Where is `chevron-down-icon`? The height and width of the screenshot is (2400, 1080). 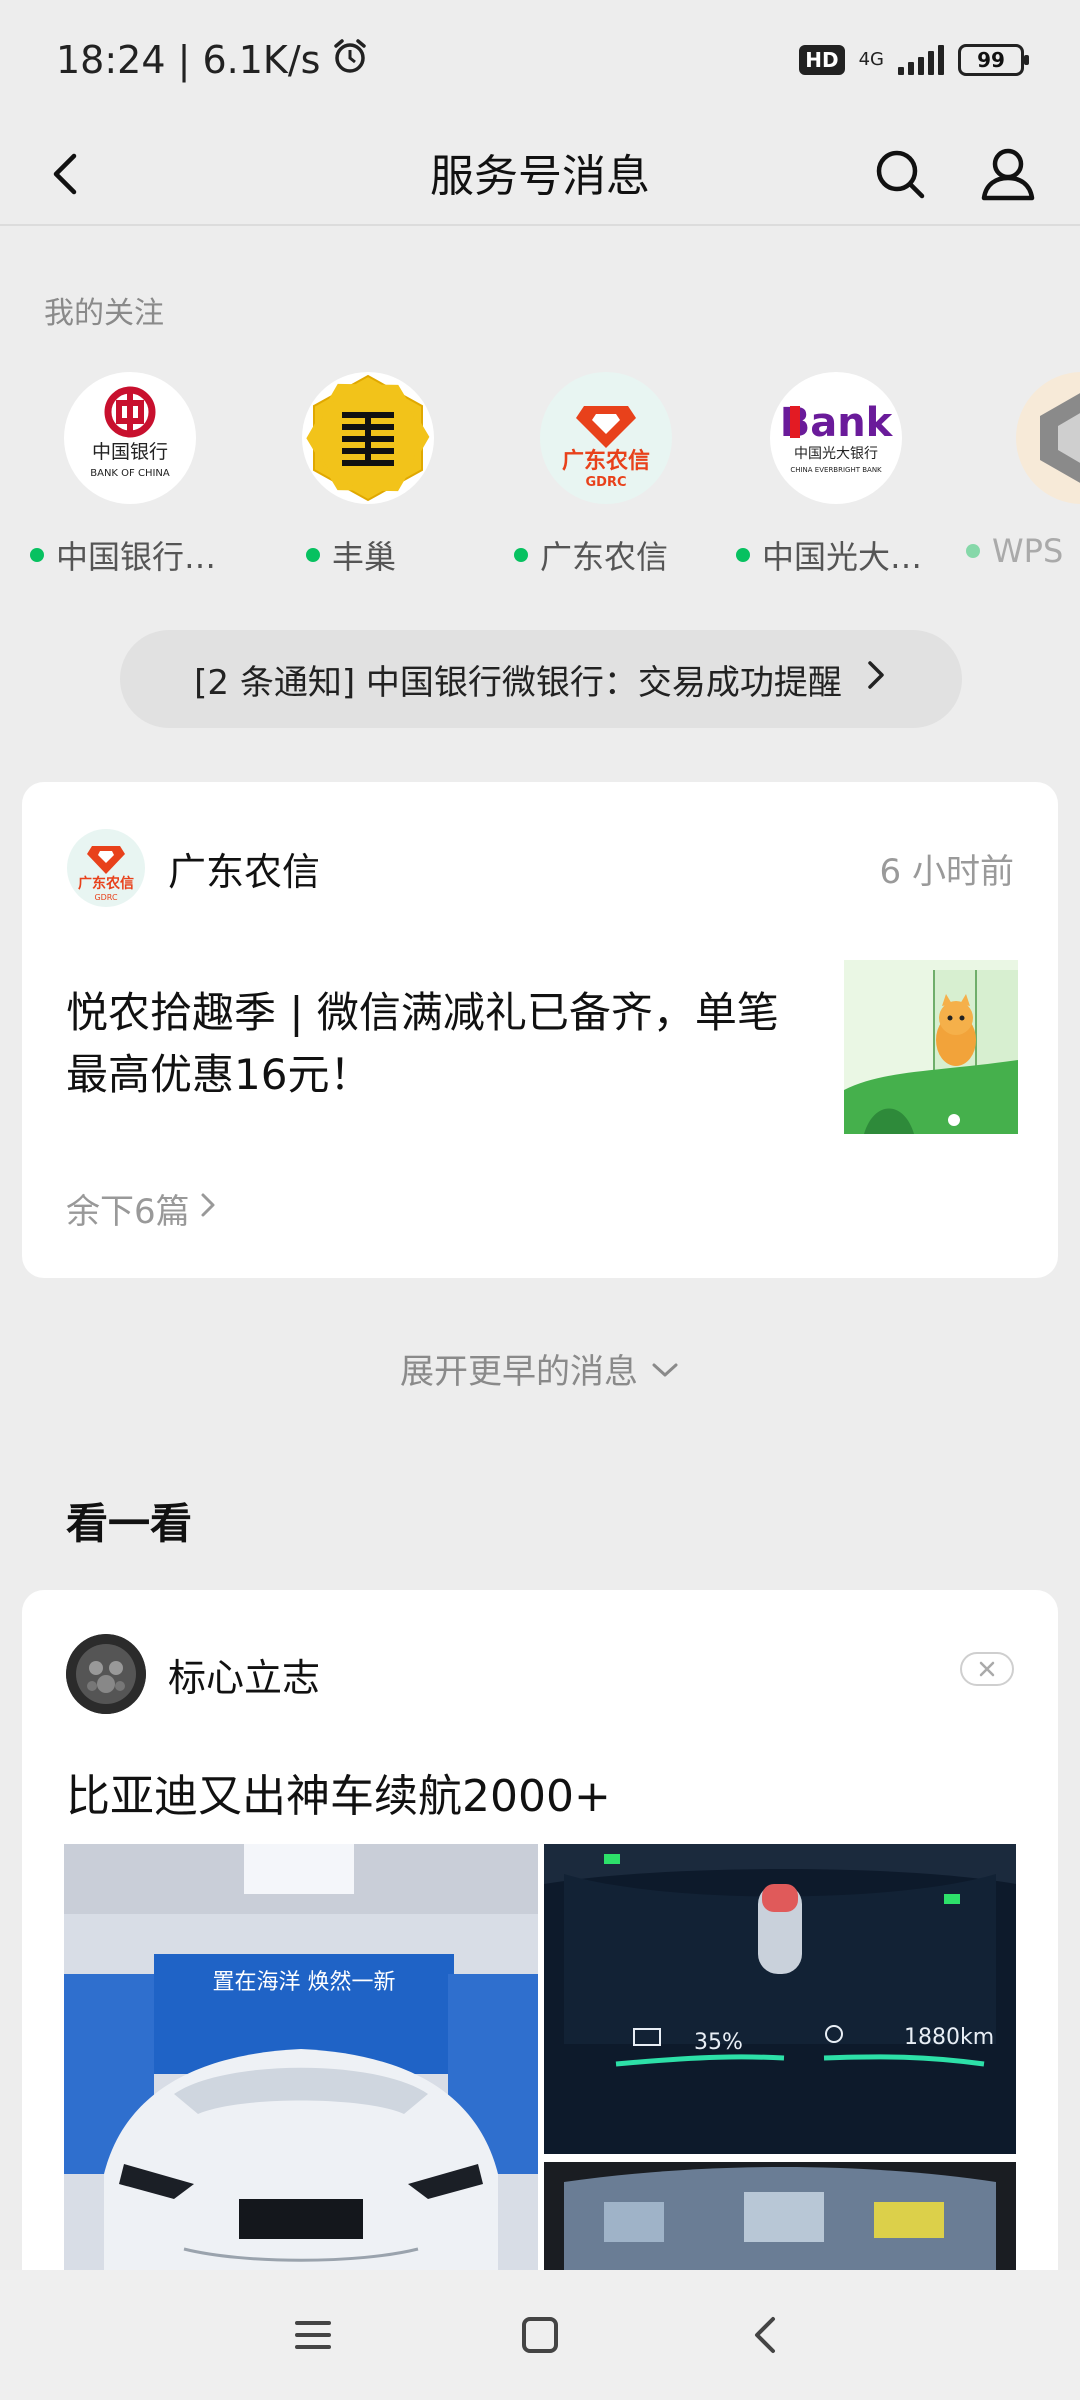
chevron-down-icon is located at coordinates (665, 1369).